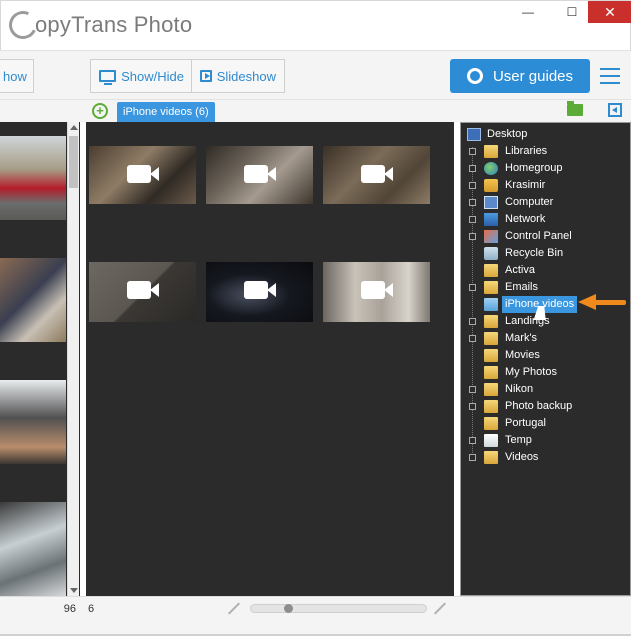 This screenshot has width=631, height=636. Describe the element at coordinates (534, 168) in the screenshot. I see `tree-item-label: Homegroup` at that location.